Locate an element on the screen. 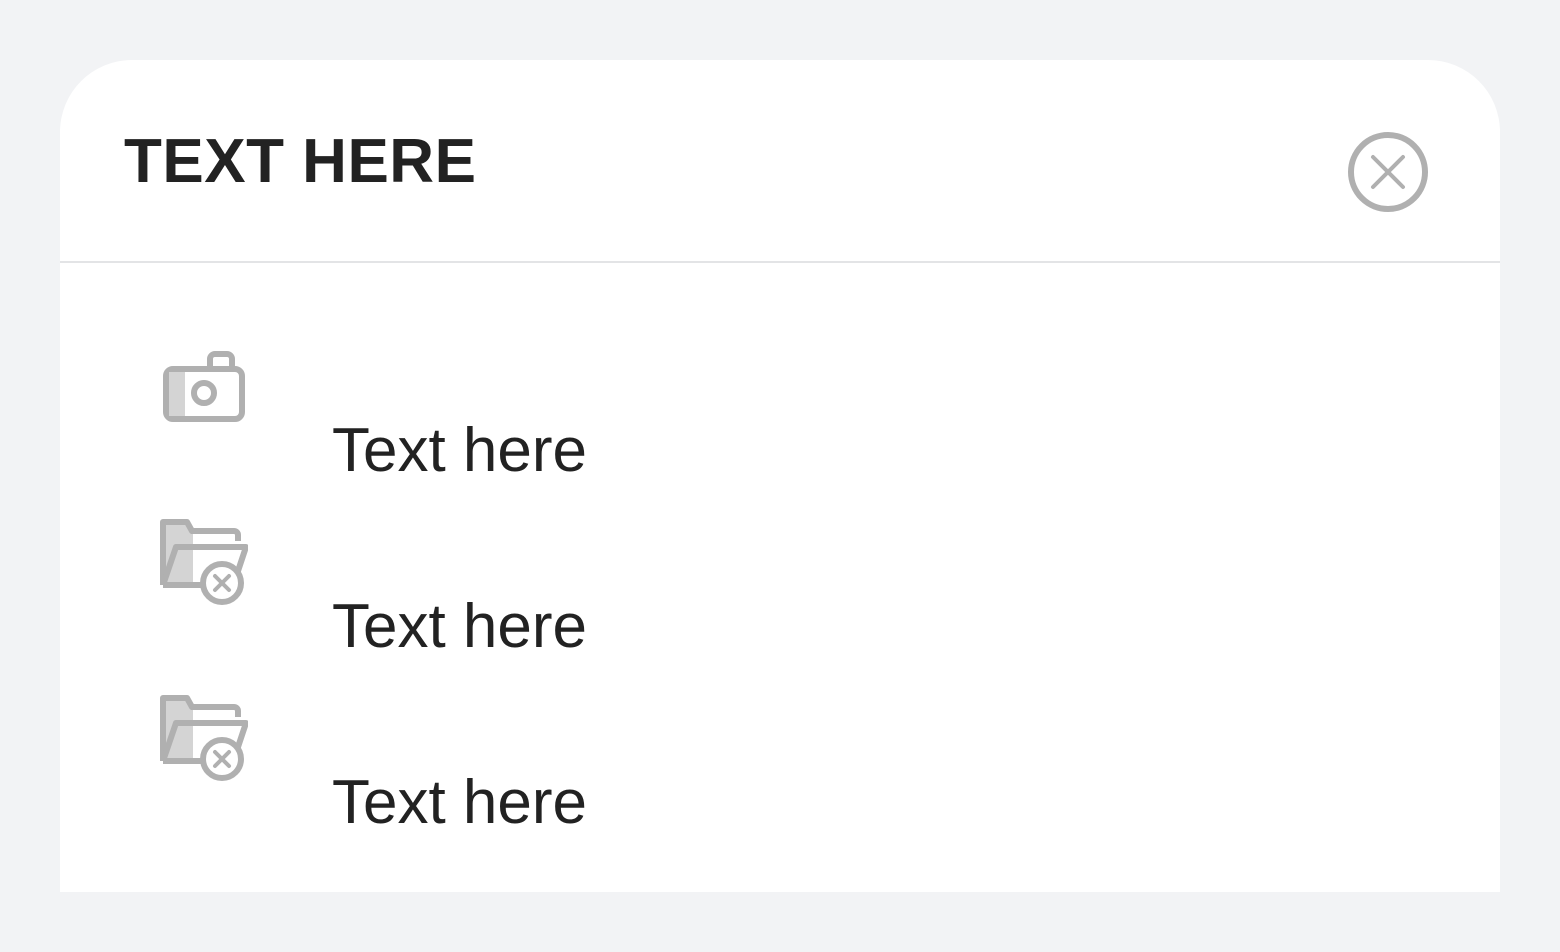 The height and width of the screenshot is (952, 1560). close-circle-icon is located at coordinates (1388, 172).